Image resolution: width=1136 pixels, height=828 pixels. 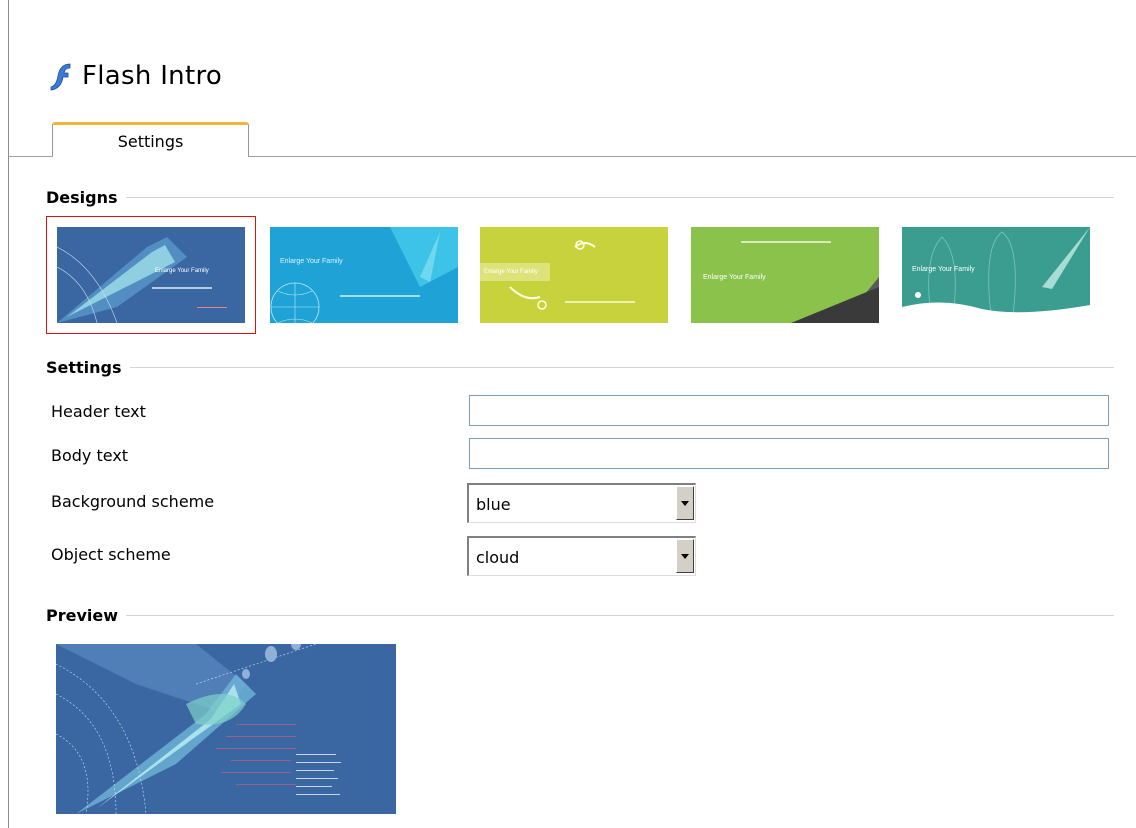 What do you see at coordinates (111, 554) in the screenshot?
I see `object-scheme-label: Object scheme` at bounding box center [111, 554].